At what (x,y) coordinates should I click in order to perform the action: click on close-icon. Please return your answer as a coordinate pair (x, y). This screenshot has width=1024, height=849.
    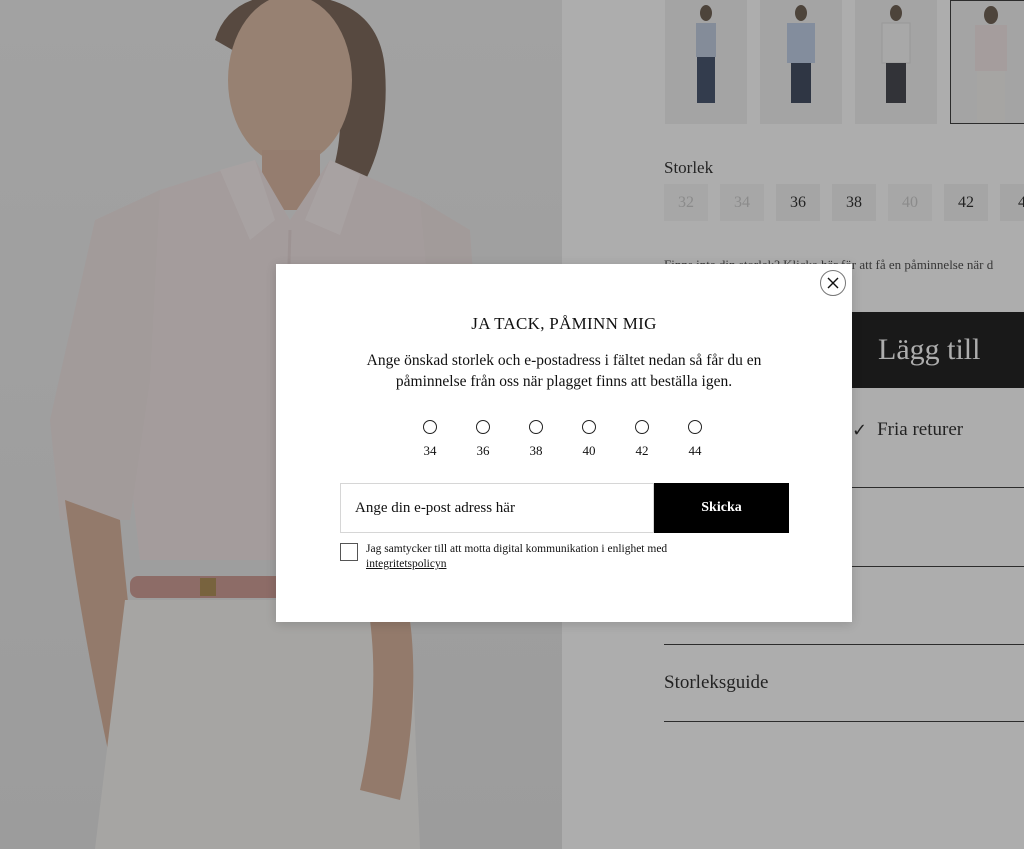
    Looking at the image, I should click on (833, 283).